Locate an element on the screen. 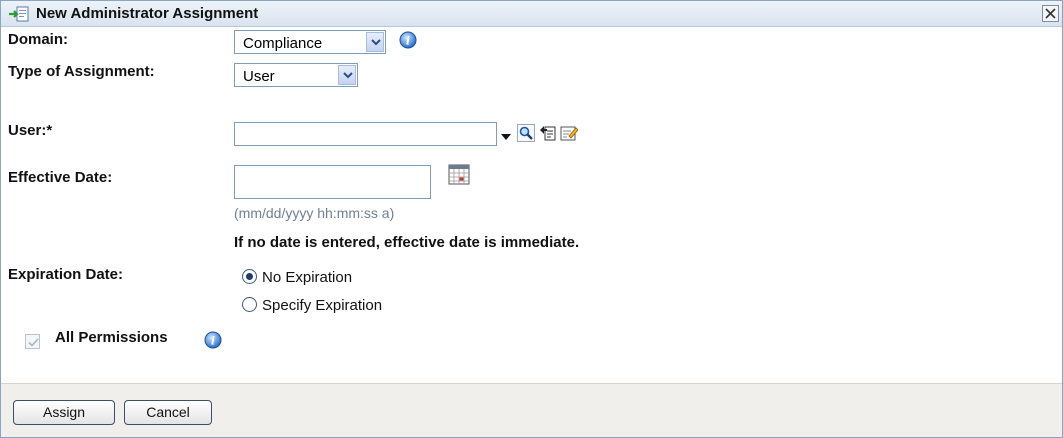 The width and height of the screenshot is (1063, 438). all-permissions-label: All Permissions is located at coordinates (111, 337).